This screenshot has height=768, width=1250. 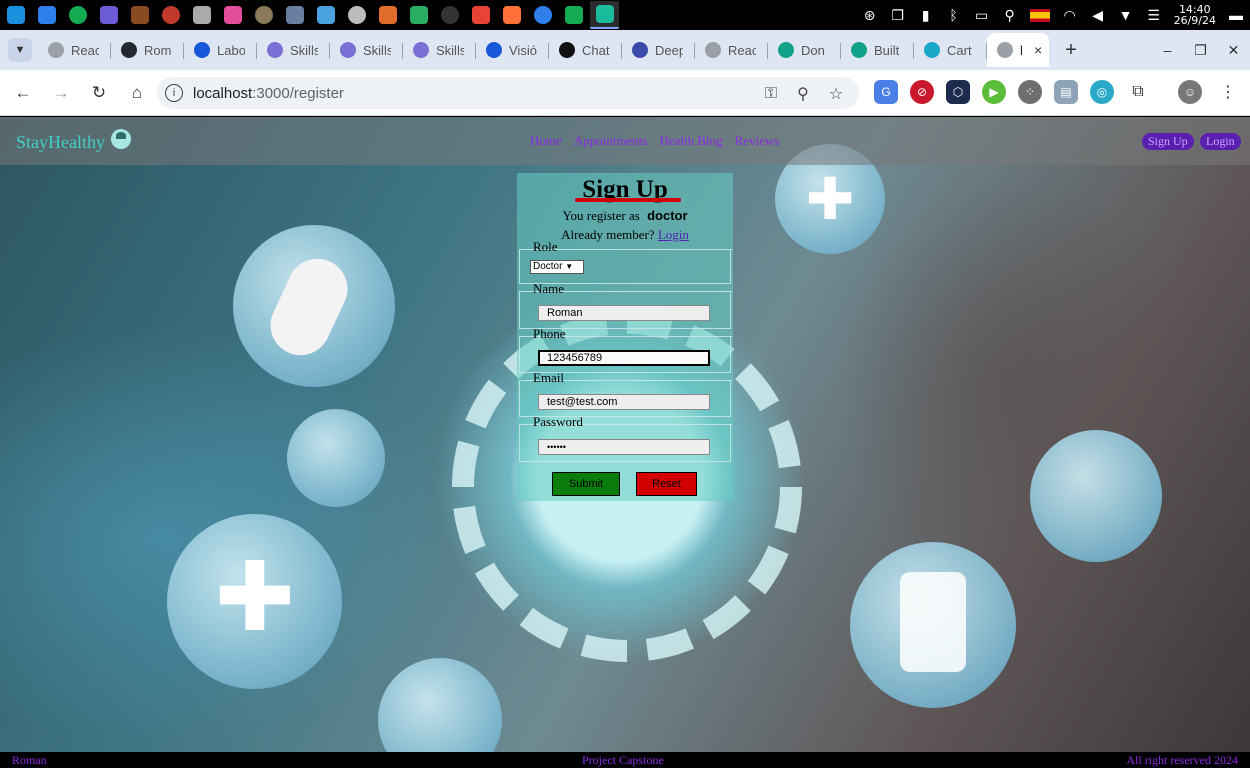 I want to click on browser-tab: Visió, so click(x=512, y=50).